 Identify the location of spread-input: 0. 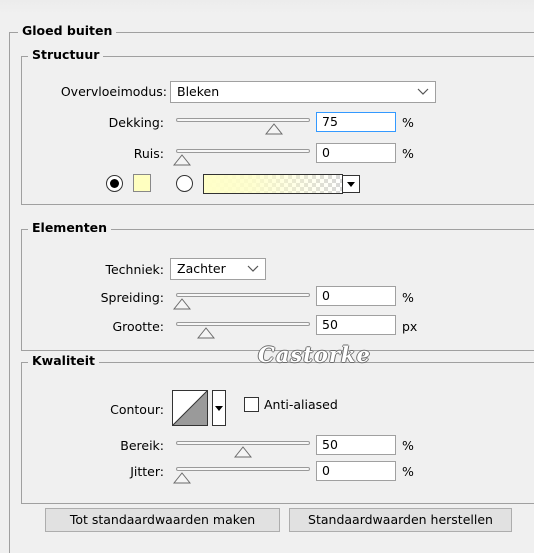
(356, 296).